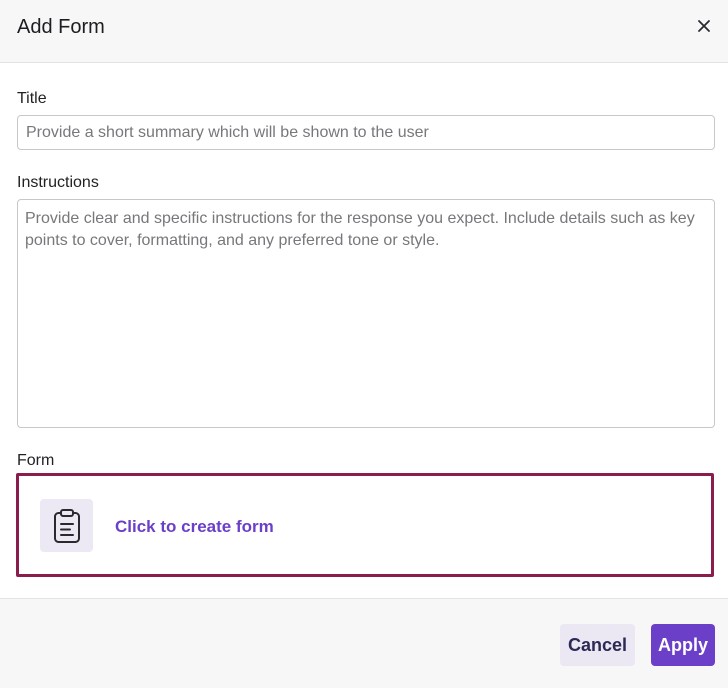 The width and height of the screenshot is (728, 688). Describe the element at coordinates (36, 460) in the screenshot. I see `form-label: Form` at that location.